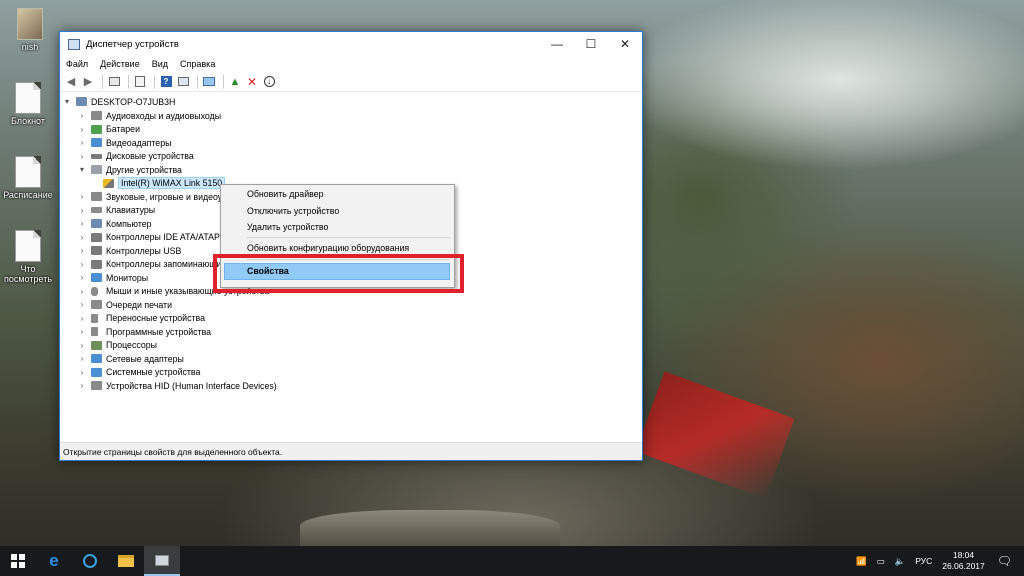  I want to click on windows-logo-icon, so click(18, 561).